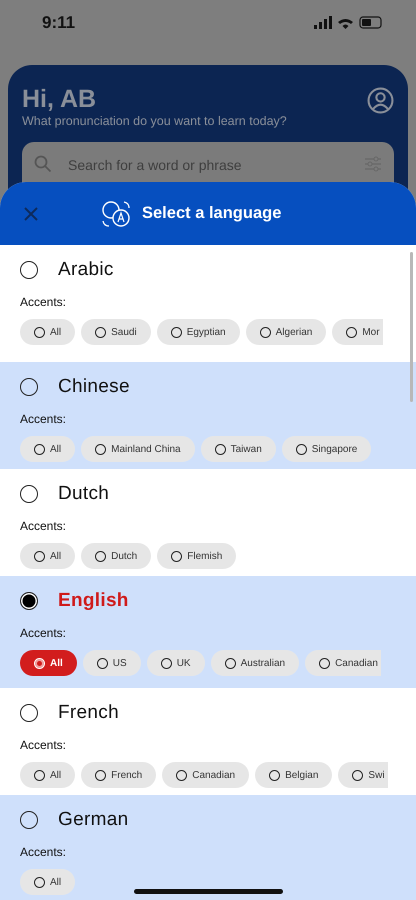 Image resolution: width=416 pixels, height=900 pixels. I want to click on accent-chip: Swi, so click(363, 775).